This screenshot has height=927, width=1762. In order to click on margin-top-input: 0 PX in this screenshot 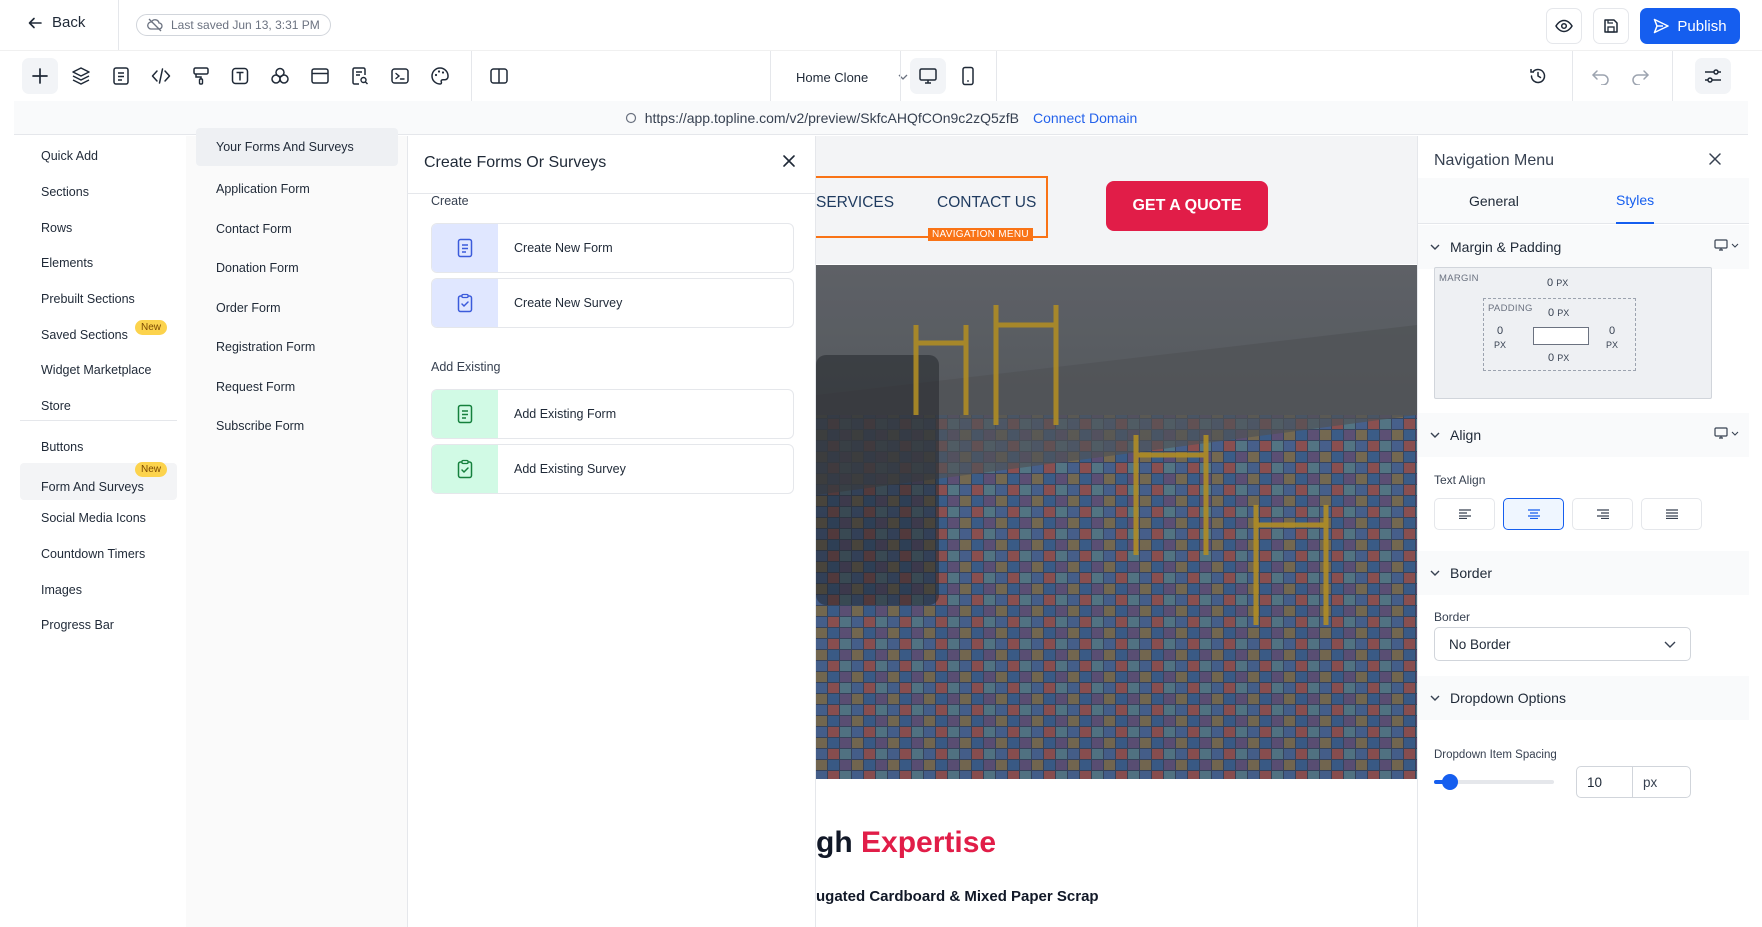, I will do `click(1557, 283)`.